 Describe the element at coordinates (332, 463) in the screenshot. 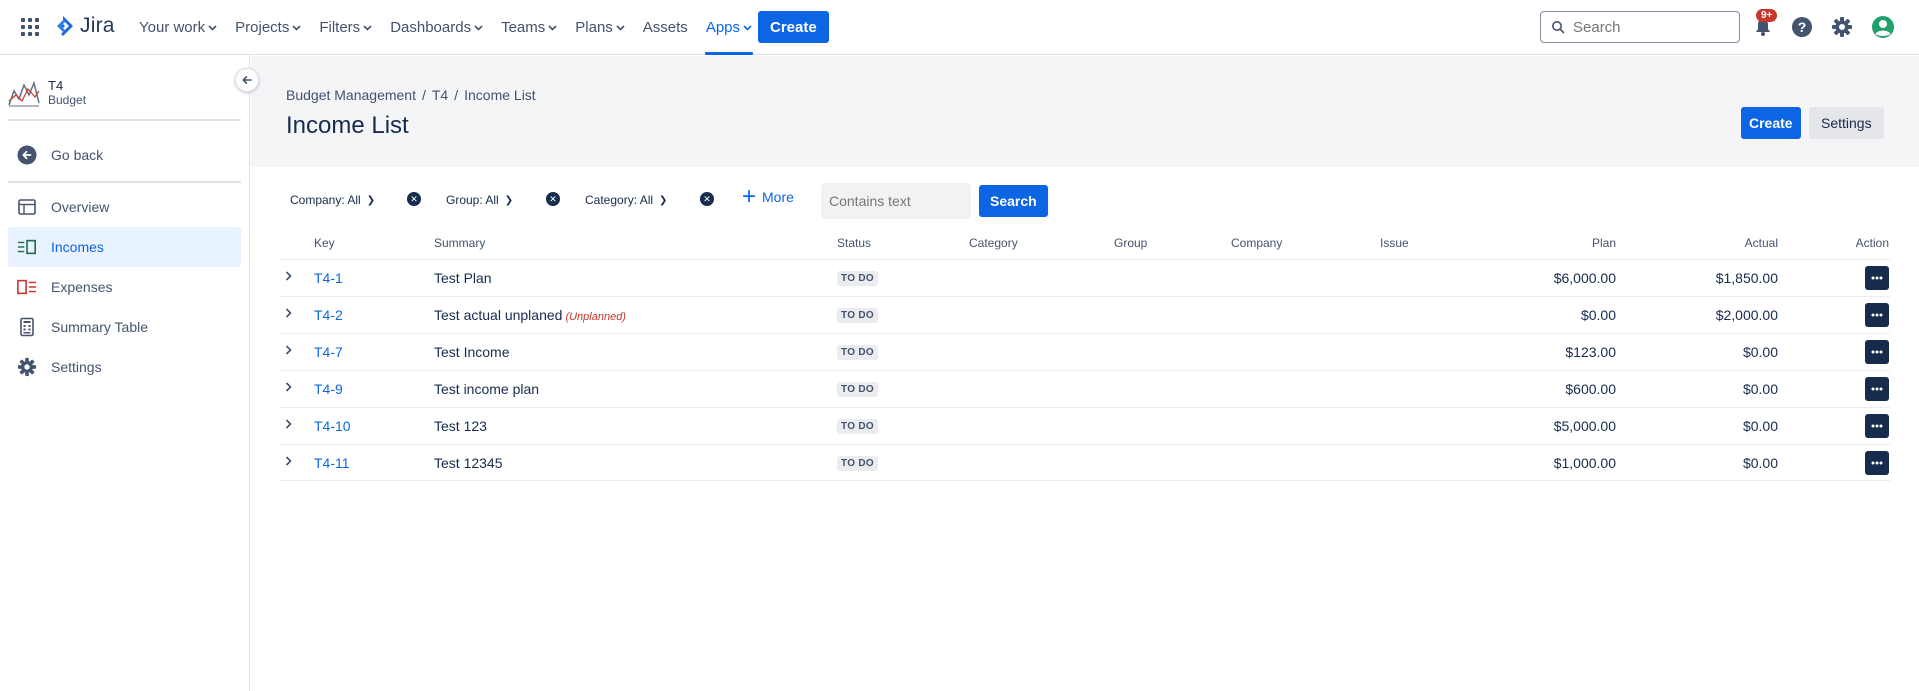

I see `issue-key-link: T4-11` at that location.